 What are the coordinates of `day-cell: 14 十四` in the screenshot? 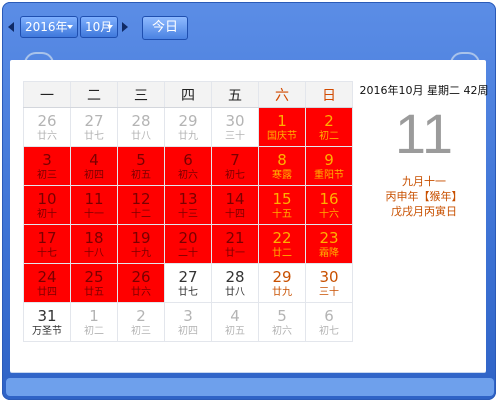 It's located at (235, 205).